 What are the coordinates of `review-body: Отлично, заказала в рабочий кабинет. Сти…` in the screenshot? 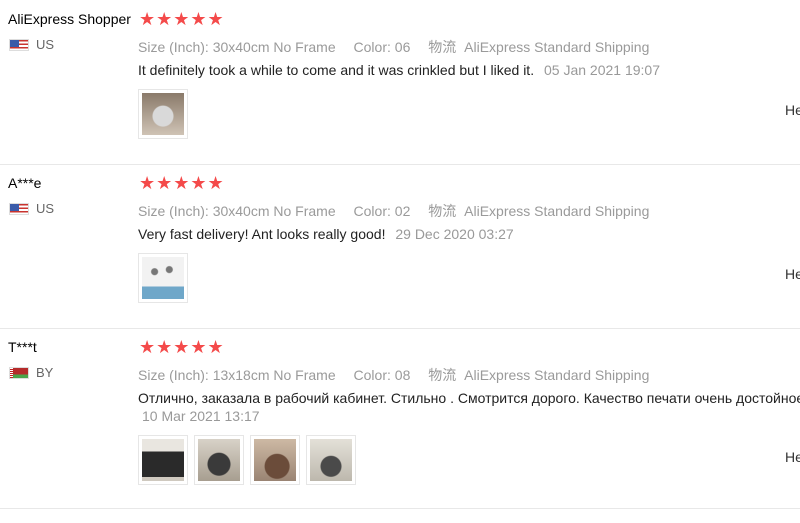 It's located at (469, 398).